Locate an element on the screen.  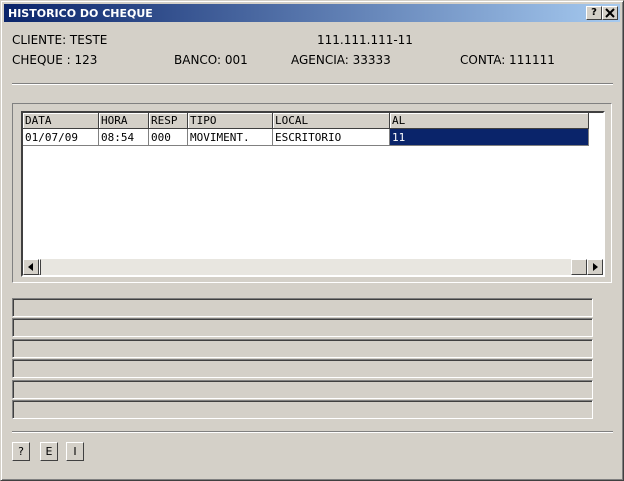
column-header-hora: HORA is located at coordinates (123, 121).